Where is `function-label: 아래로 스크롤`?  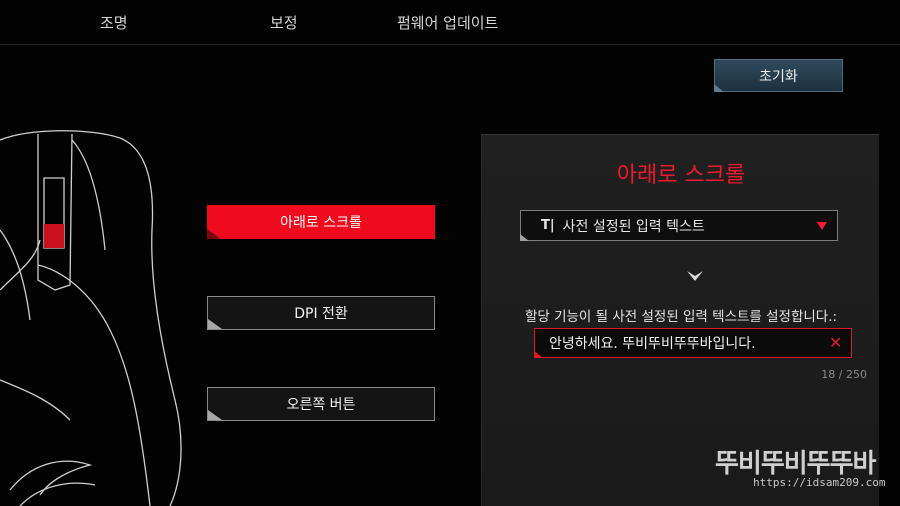 function-label: 아래로 스크롤 is located at coordinates (321, 223).